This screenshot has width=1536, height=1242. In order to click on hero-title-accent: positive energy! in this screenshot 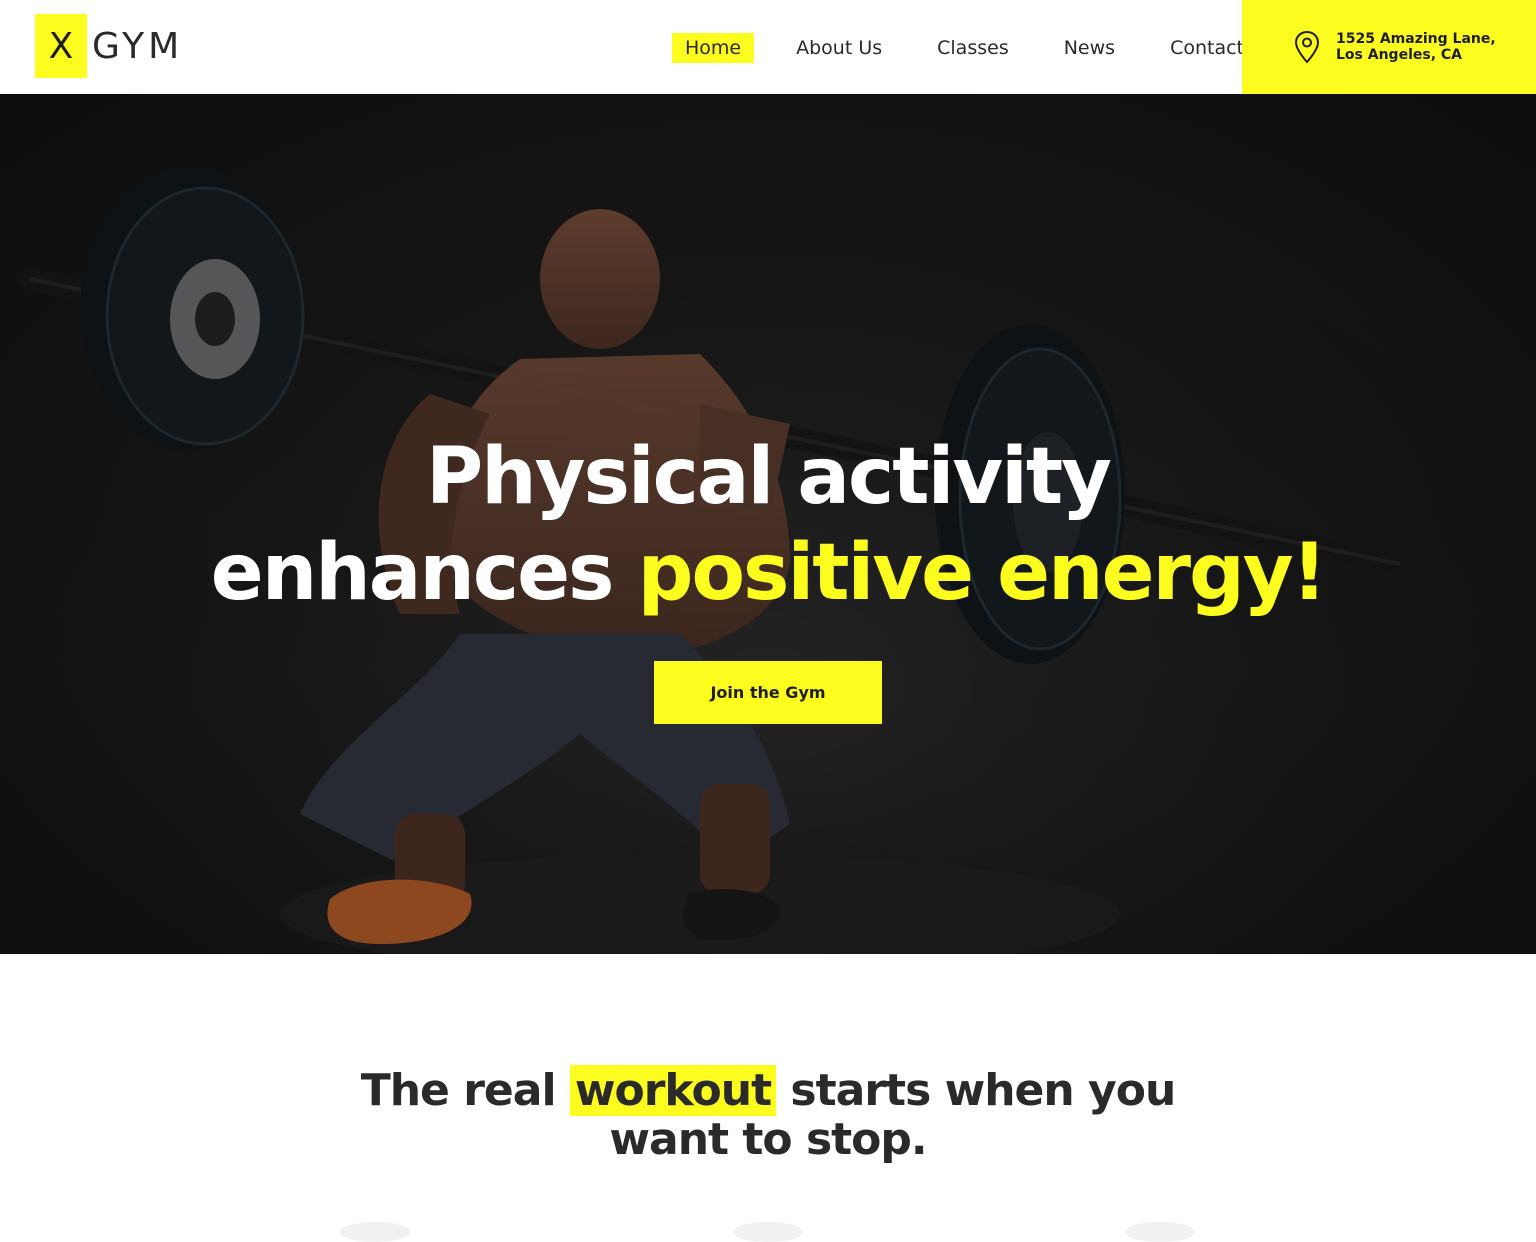, I will do `click(982, 573)`.